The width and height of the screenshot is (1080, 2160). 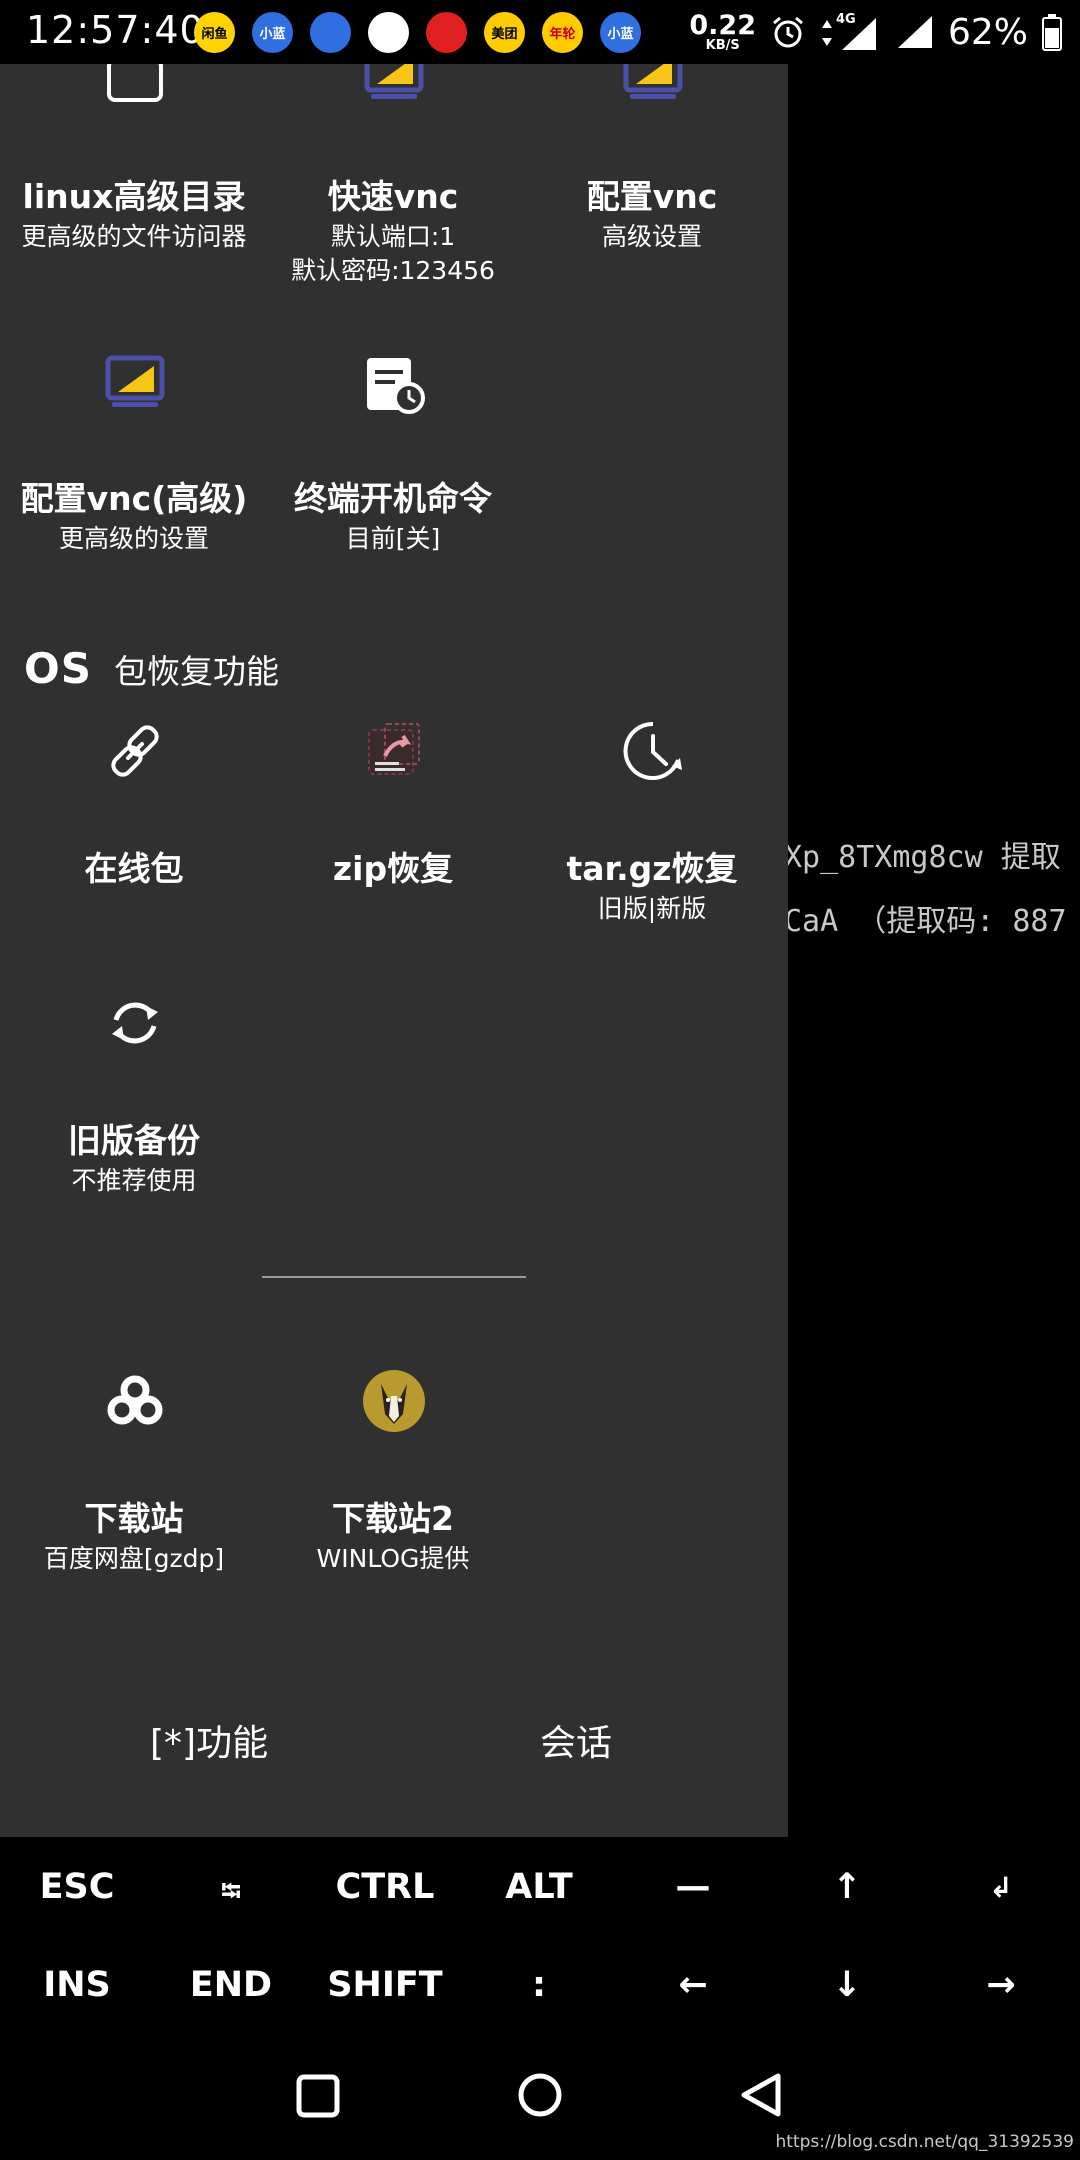 What do you see at coordinates (693, 1887) in the screenshot?
I see `key-dash: —` at bounding box center [693, 1887].